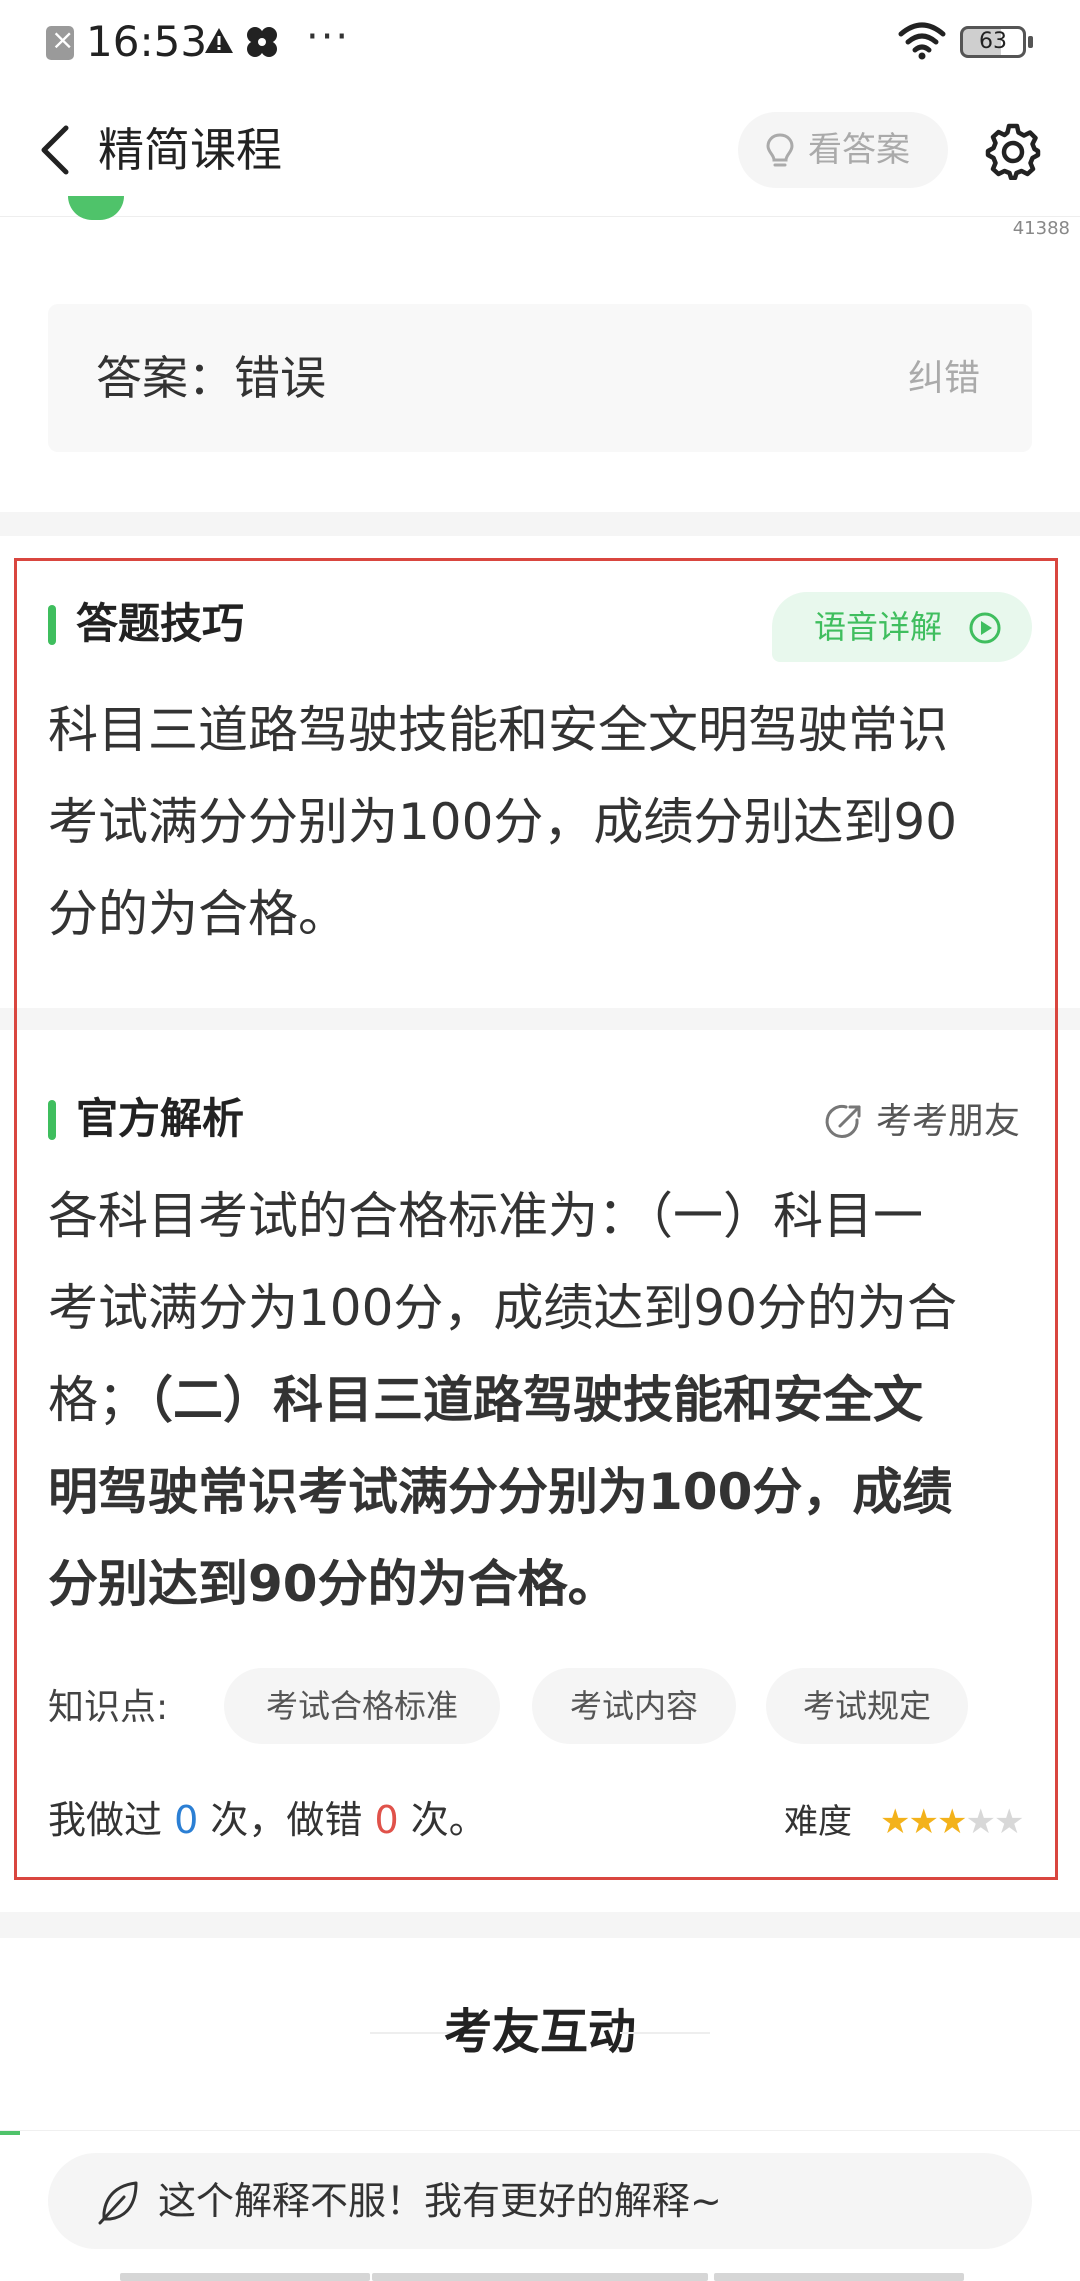 The height and width of the screenshot is (2281, 1080). I want to click on bottom-bar: 这个解释不服！我有更好的解释~, so click(540, 2205).